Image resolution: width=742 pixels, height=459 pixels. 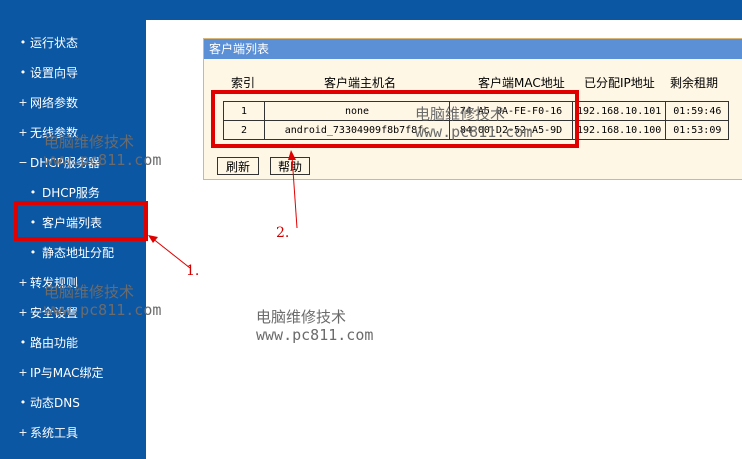 What do you see at coordinates (697, 111) in the screenshot?
I see `cell-lease: 01:59:46` at bounding box center [697, 111].